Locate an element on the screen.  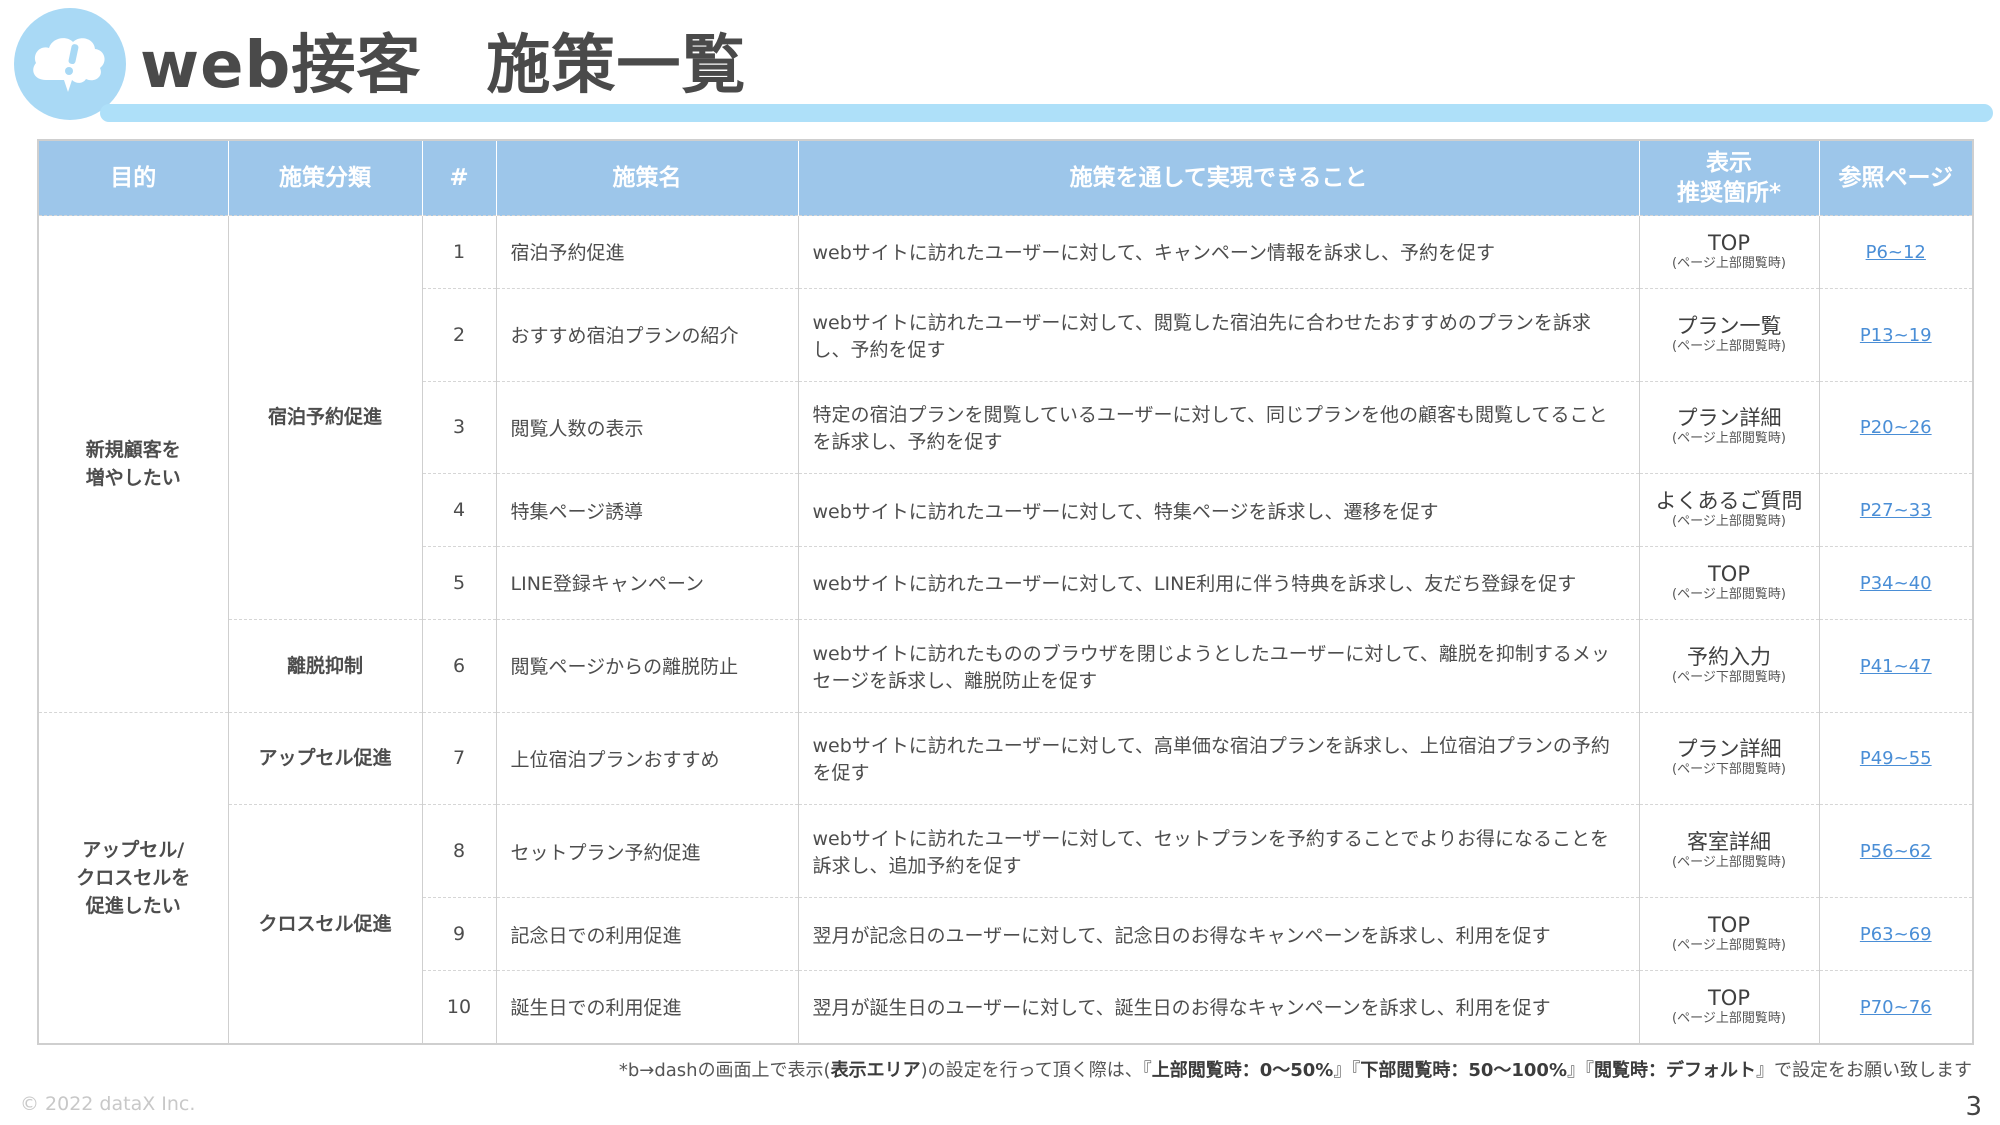
page-number: 3 is located at coordinates (1973, 1107).